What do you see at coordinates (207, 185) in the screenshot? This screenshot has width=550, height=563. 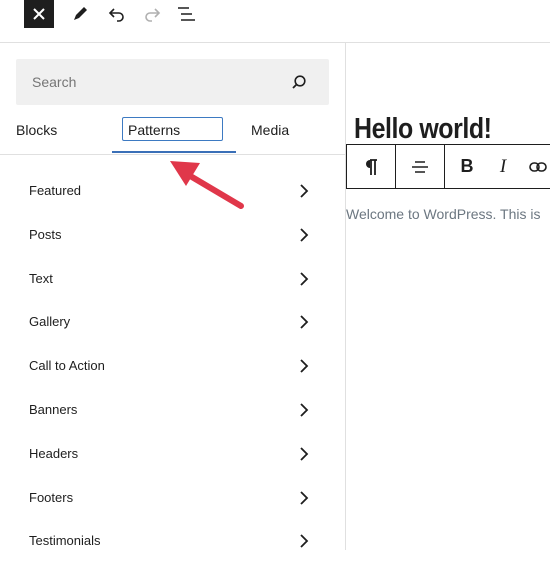 I see `annotation-arrow-icon` at bounding box center [207, 185].